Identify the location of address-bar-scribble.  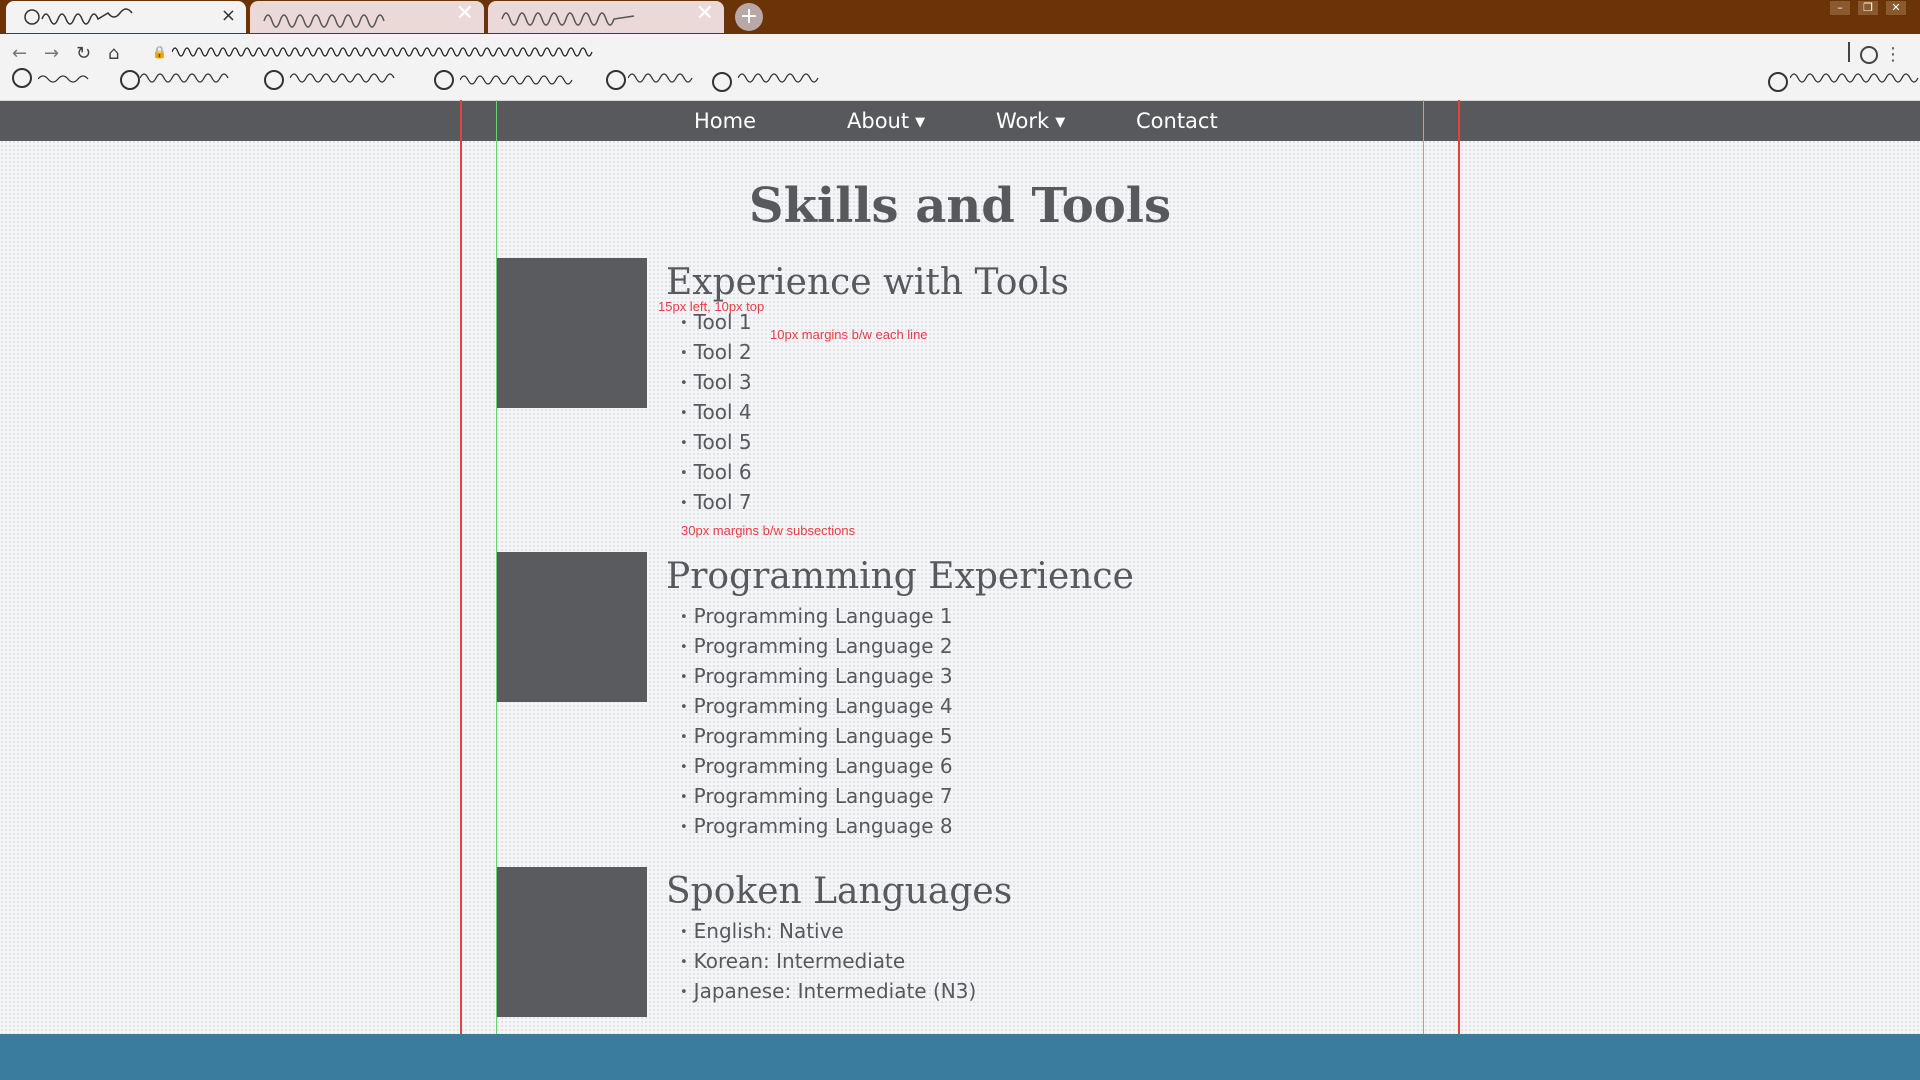
(392, 52).